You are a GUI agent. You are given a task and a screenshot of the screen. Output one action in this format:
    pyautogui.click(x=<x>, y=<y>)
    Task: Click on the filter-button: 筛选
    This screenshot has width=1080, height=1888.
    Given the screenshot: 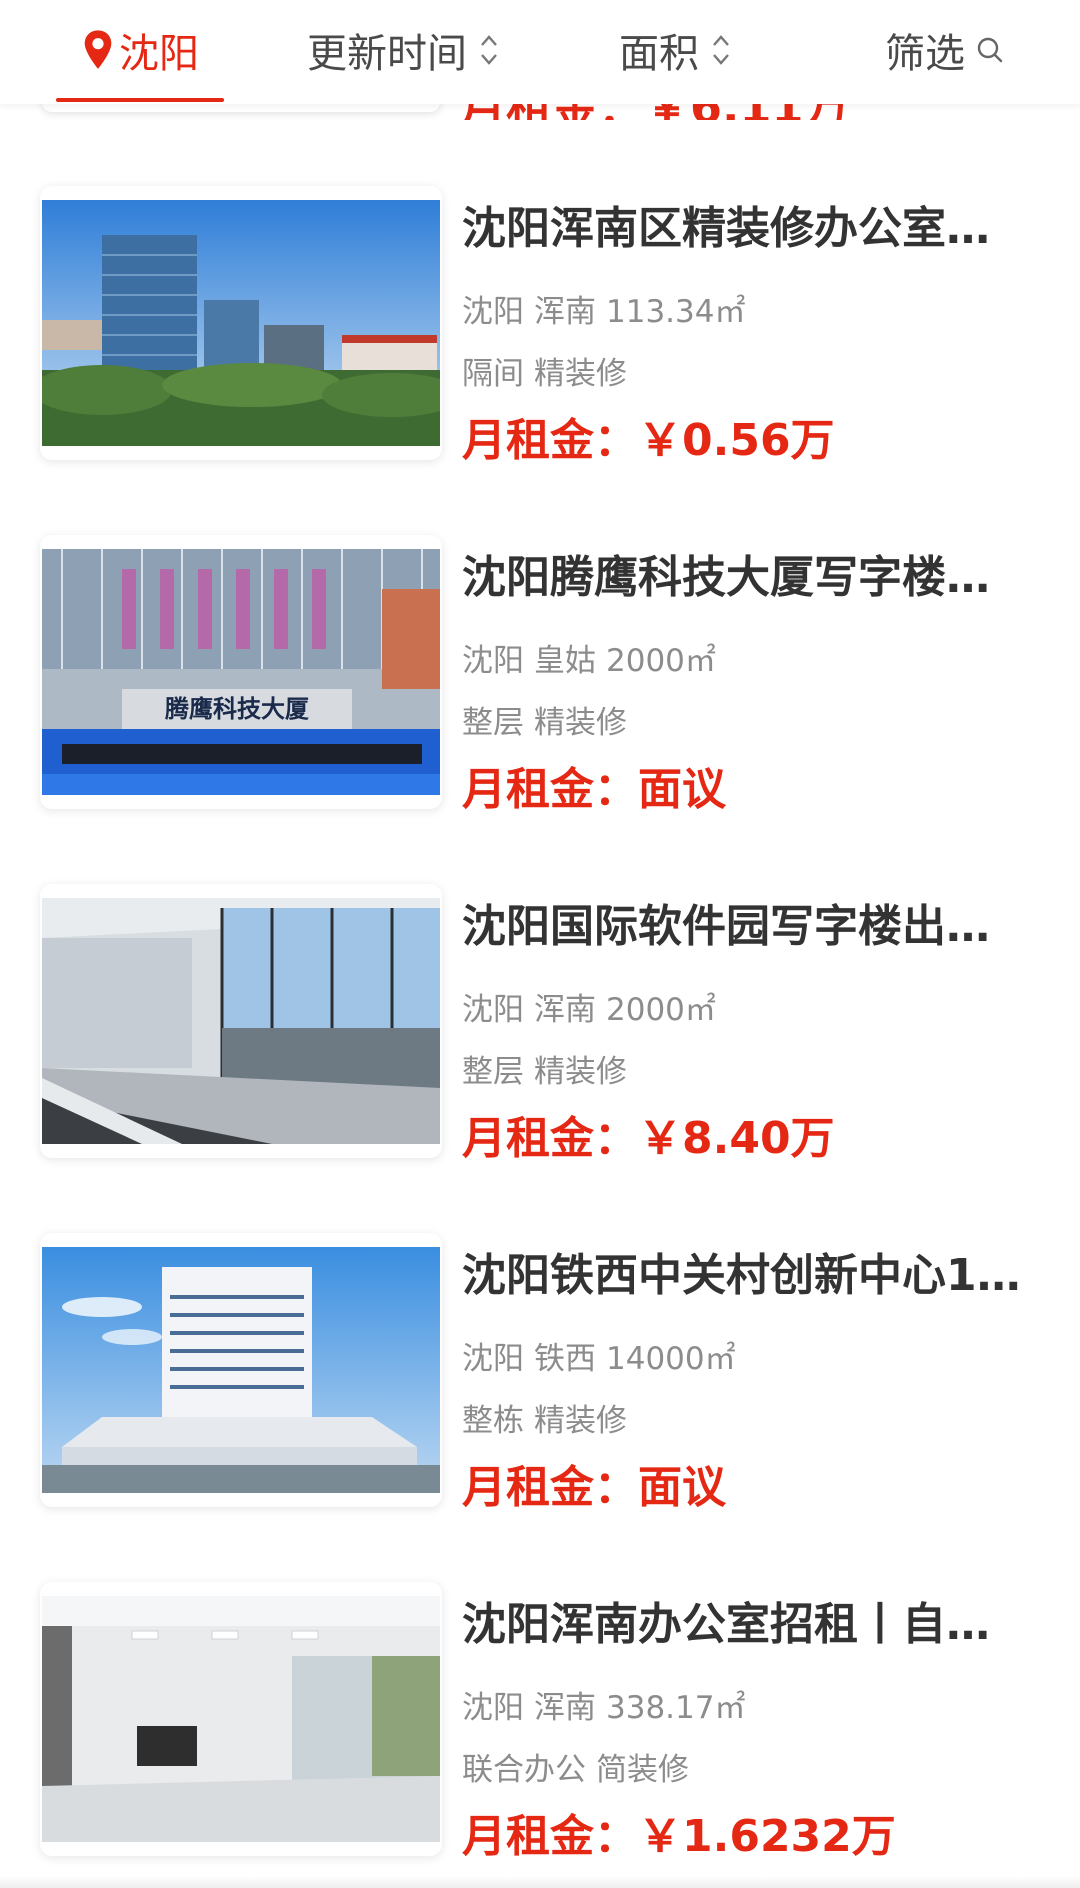 What is the action you would take?
    pyautogui.click(x=945, y=50)
    